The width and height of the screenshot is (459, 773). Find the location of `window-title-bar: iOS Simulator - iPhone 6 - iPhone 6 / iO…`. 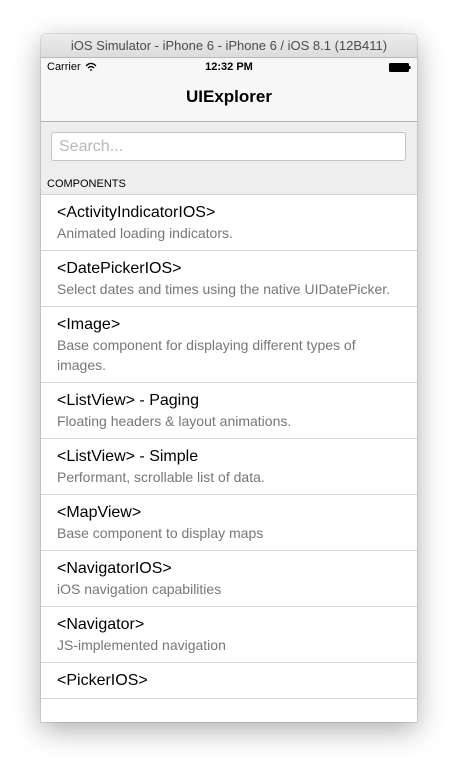

window-title-bar: iOS Simulator - iPhone 6 - iPhone 6 / iO… is located at coordinates (229, 46).